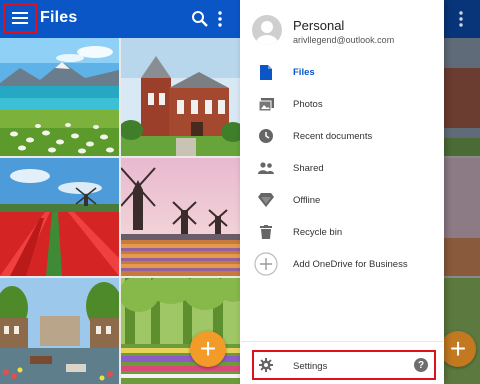  I want to click on drawer-item-photos: Photos, so click(342, 104).